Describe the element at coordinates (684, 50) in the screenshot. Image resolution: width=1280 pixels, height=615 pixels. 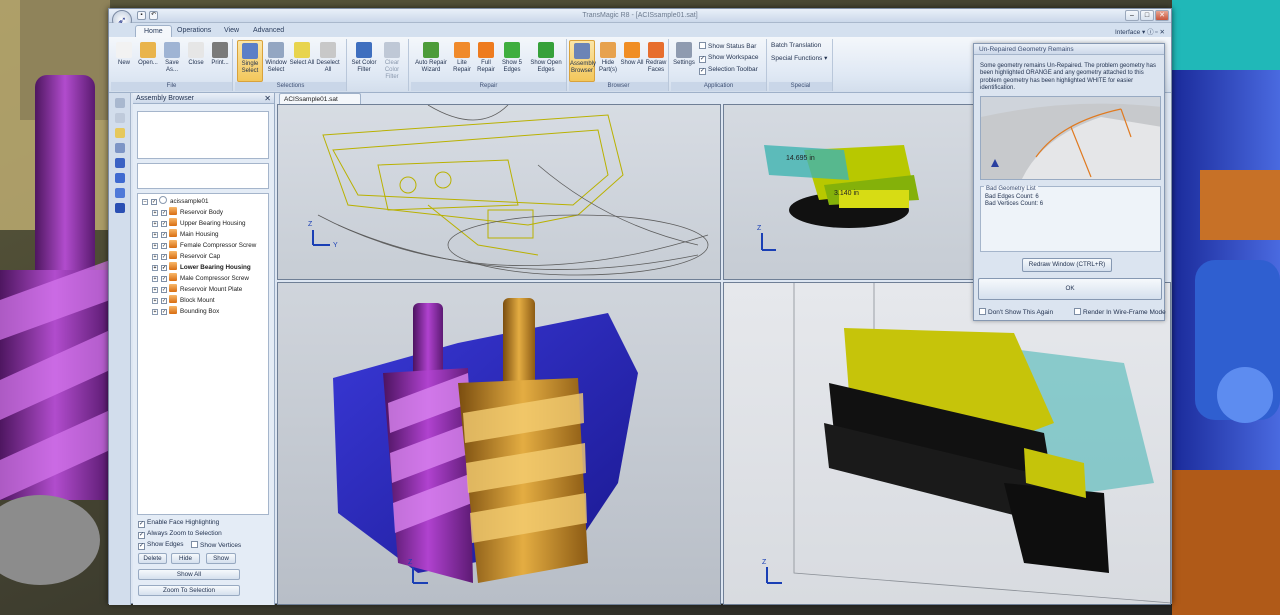
I see `gear-icon` at that location.